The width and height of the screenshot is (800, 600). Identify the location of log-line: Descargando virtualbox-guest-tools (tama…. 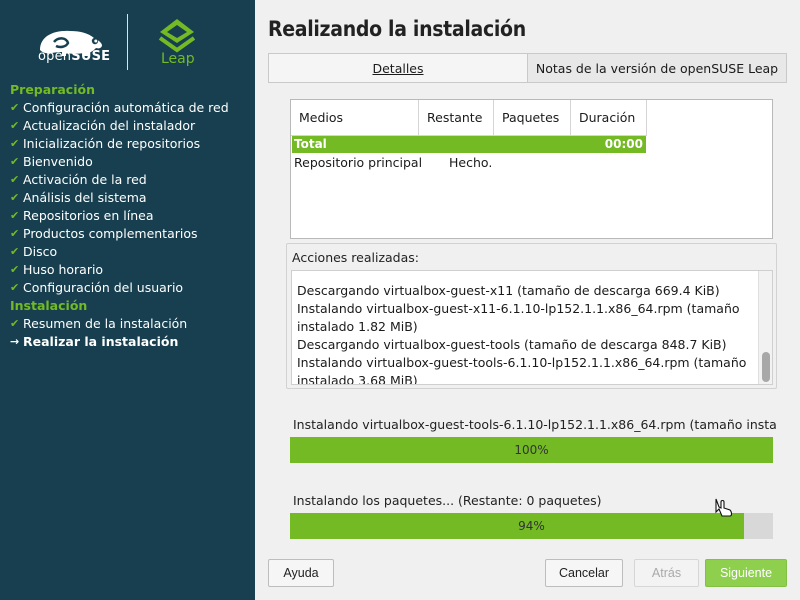
(512, 344).